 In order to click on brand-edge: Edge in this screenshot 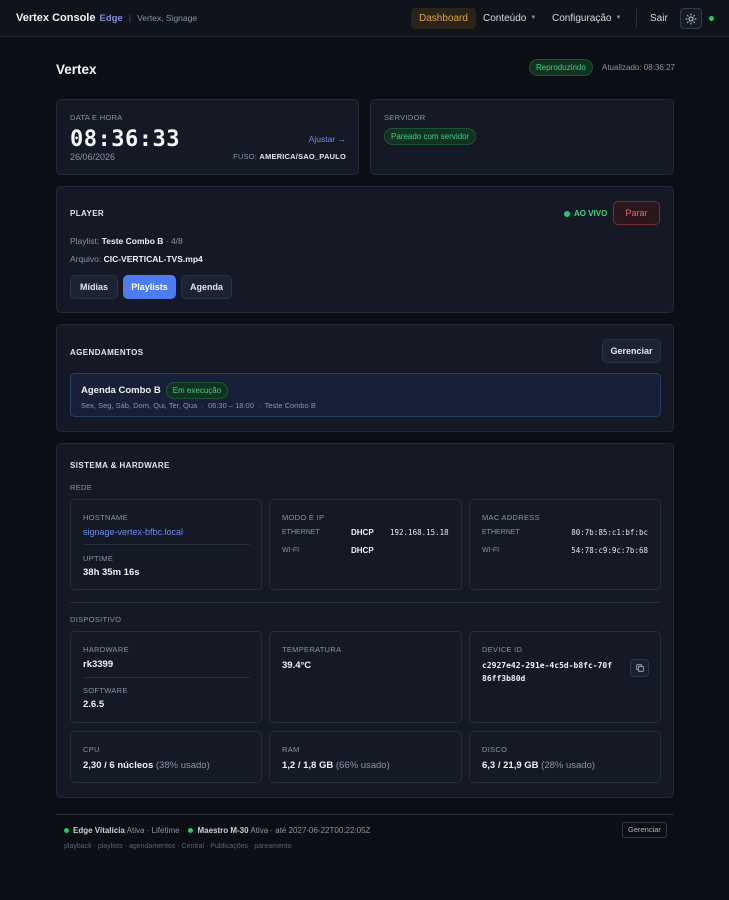, I will do `click(111, 18)`.